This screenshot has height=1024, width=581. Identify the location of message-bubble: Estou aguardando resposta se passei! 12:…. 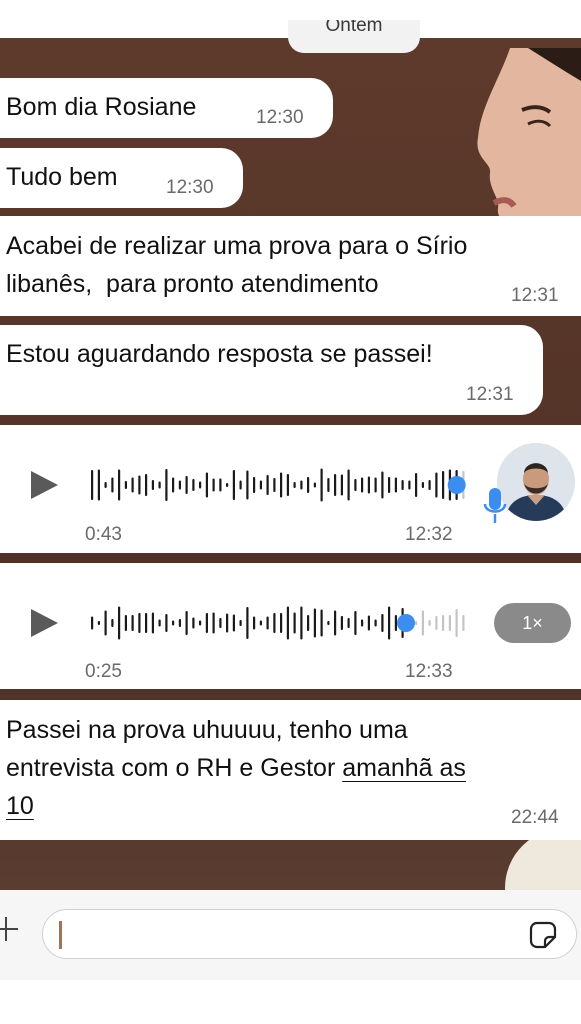
(271, 370).